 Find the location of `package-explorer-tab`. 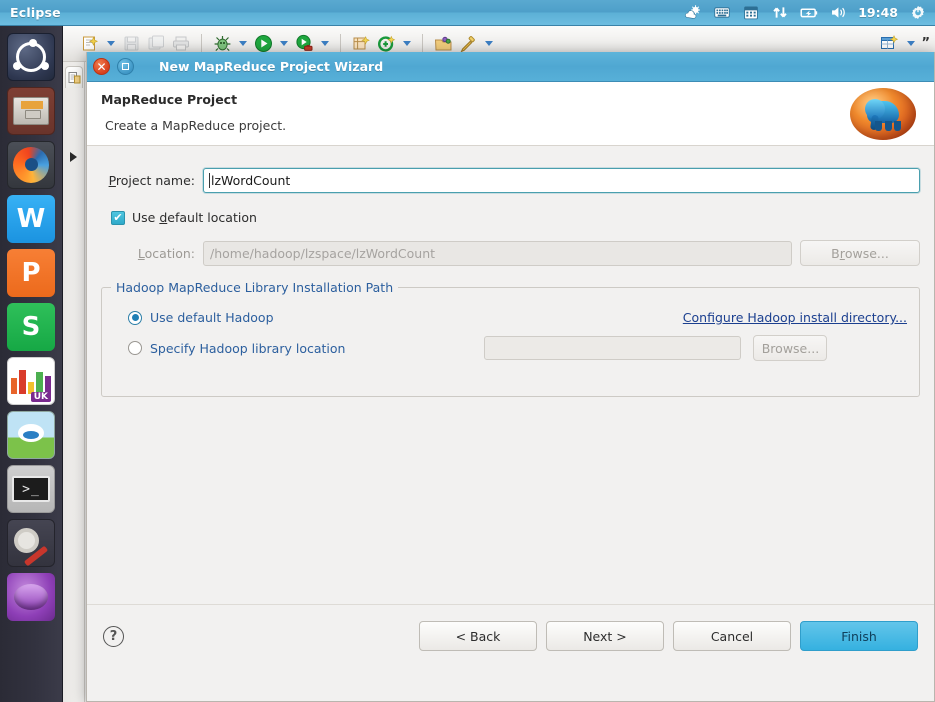

package-explorer-tab is located at coordinates (74, 77).